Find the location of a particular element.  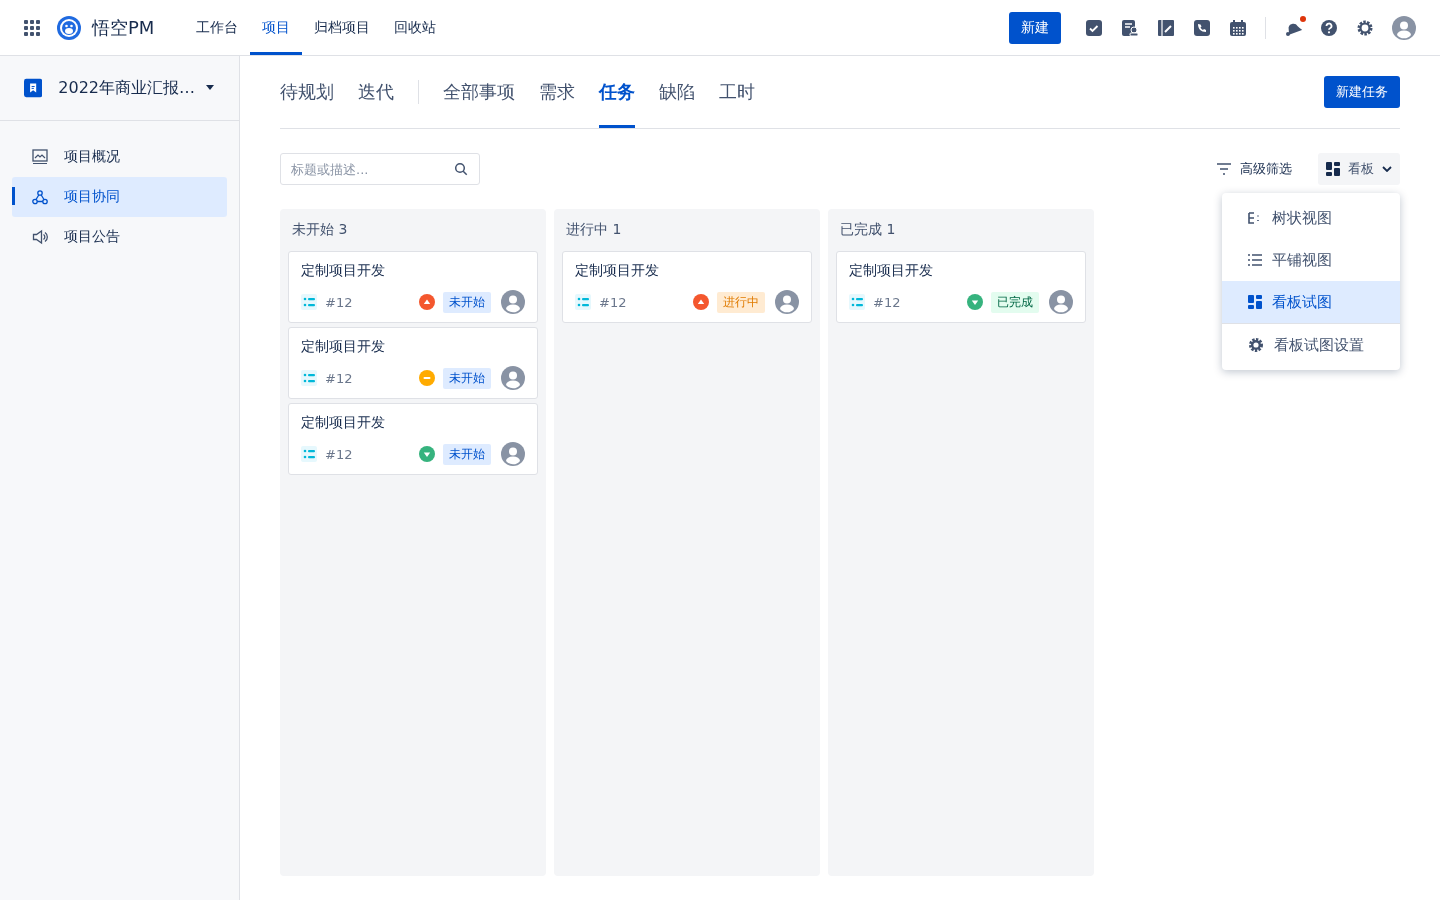

tree-icon is located at coordinates (1255, 218).